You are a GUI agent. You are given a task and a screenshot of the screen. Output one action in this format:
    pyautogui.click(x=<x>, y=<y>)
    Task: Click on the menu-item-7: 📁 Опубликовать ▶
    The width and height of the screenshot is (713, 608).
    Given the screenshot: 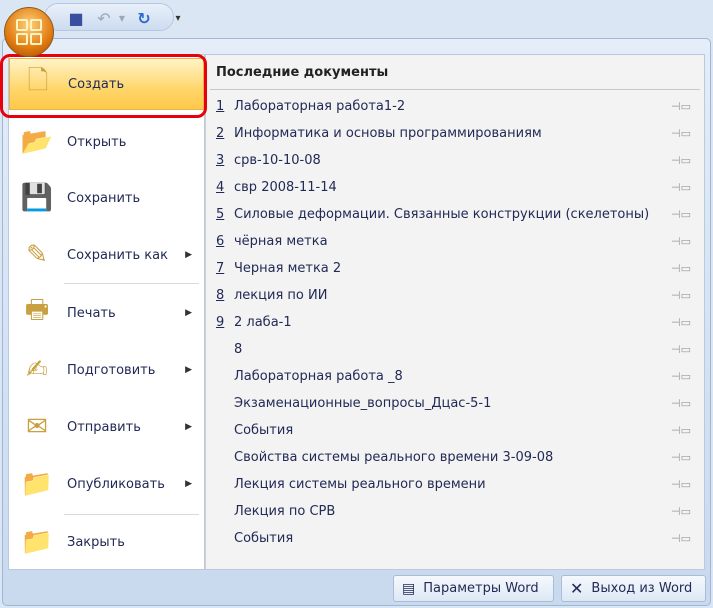 What is the action you would take?
    pyautogui.click(x=106, y=484)
    